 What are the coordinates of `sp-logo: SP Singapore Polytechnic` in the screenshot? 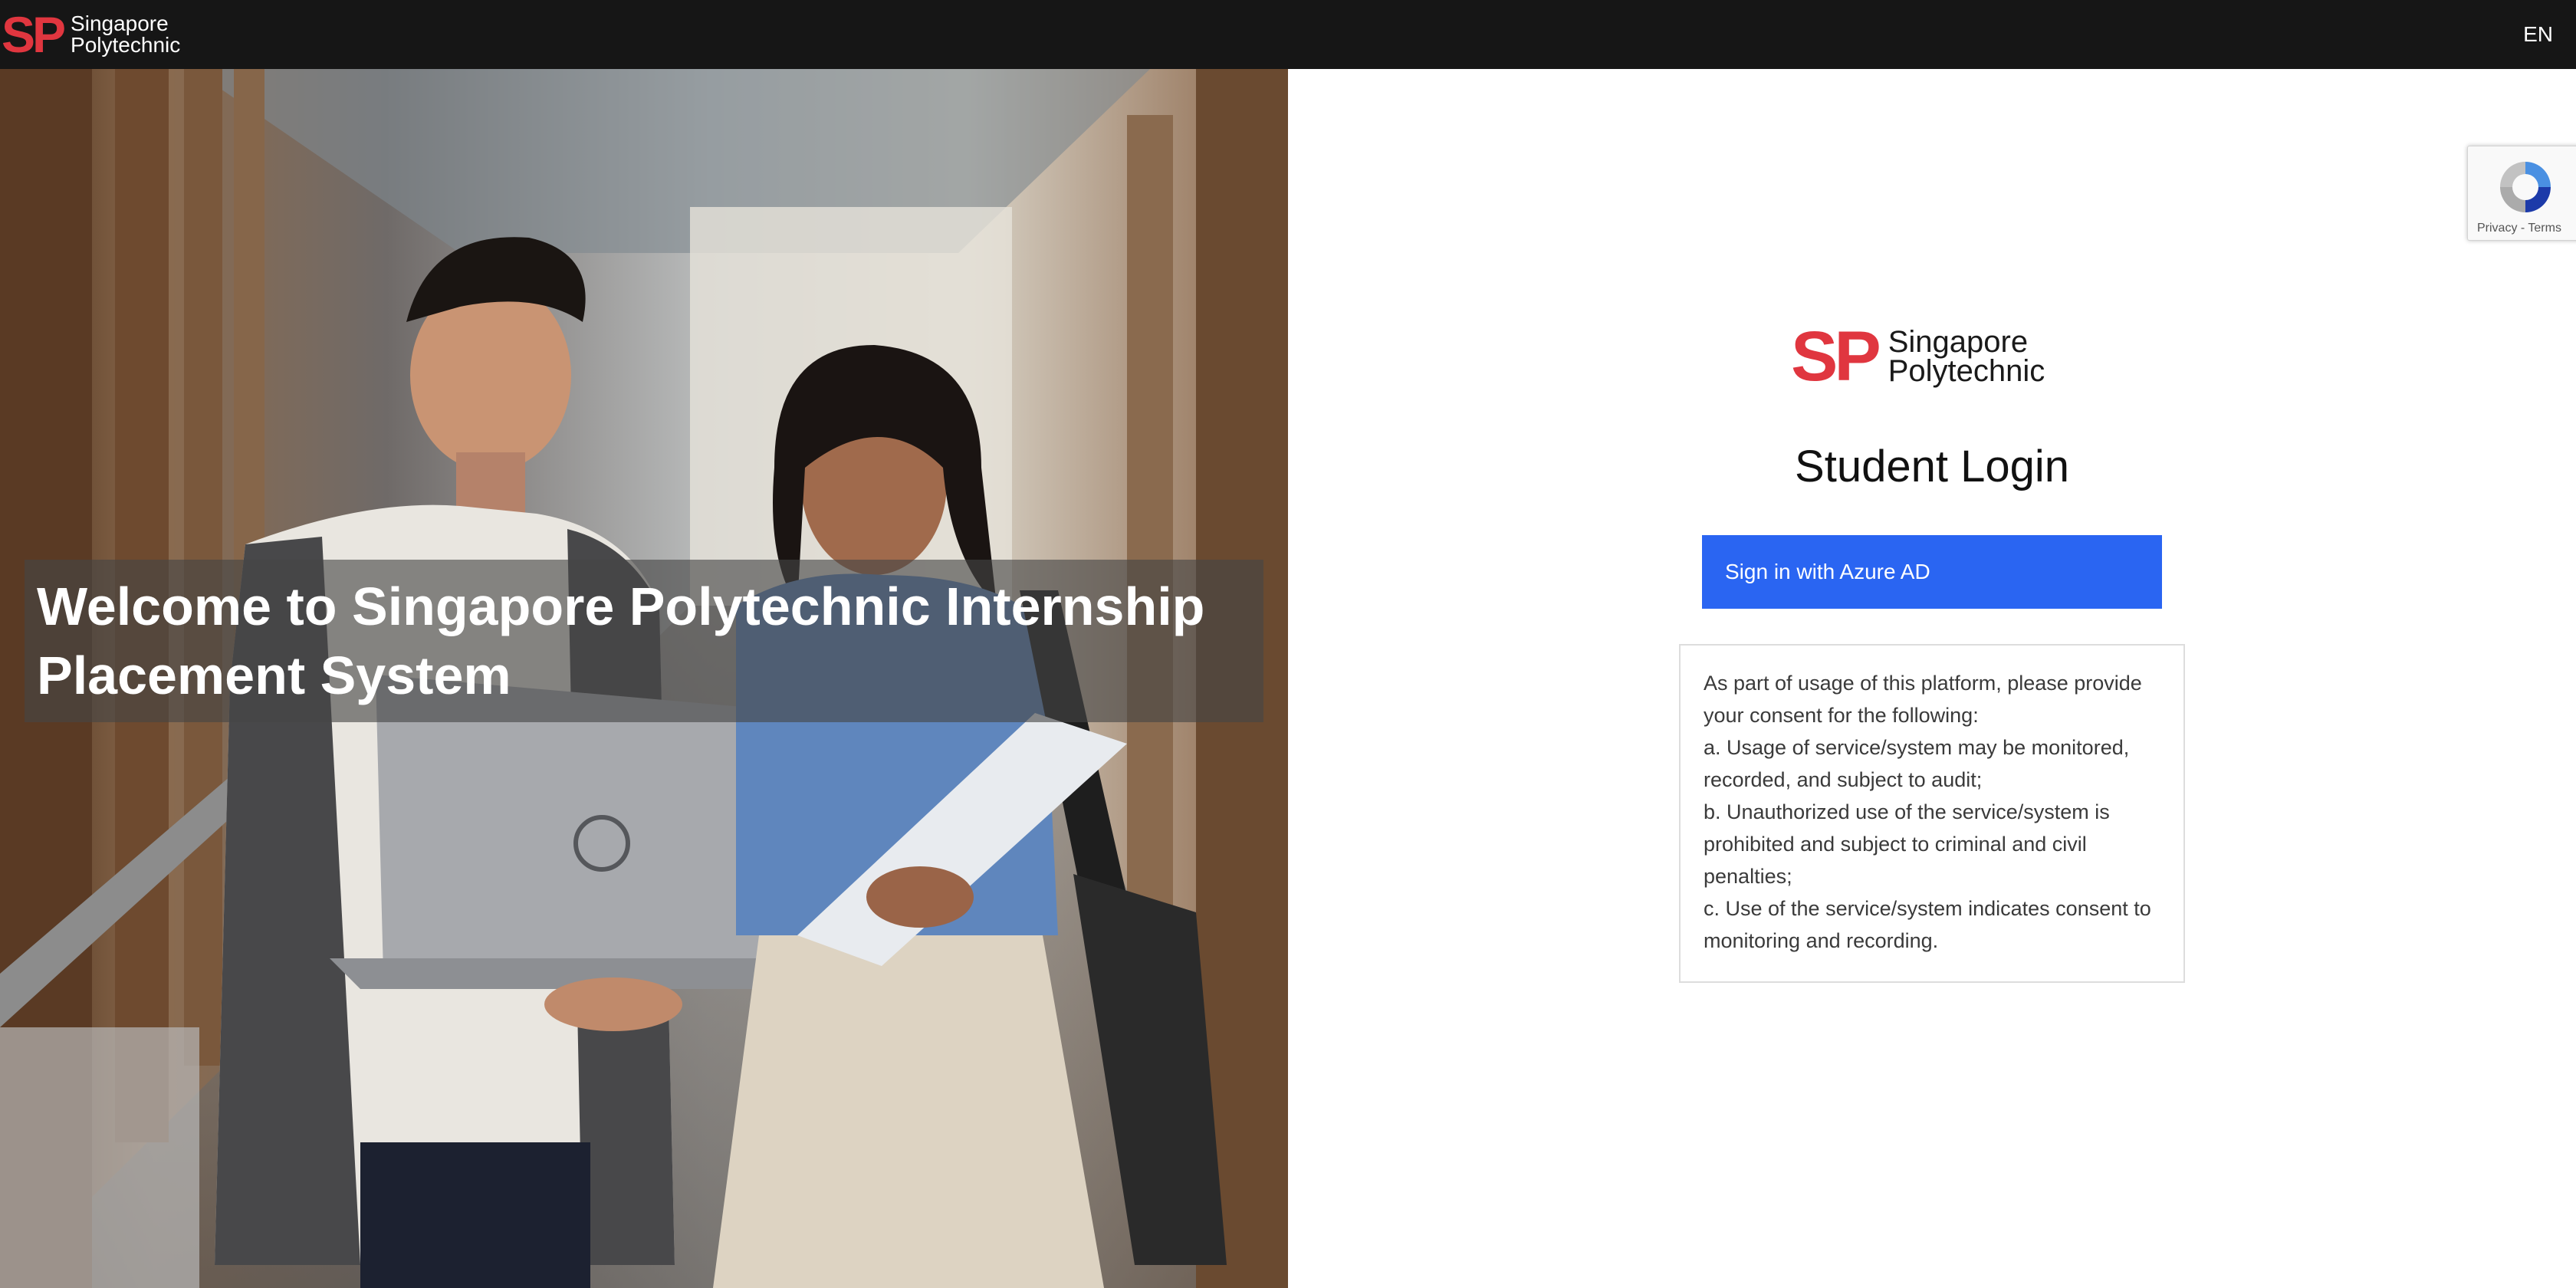 It's located at (1918, 356).